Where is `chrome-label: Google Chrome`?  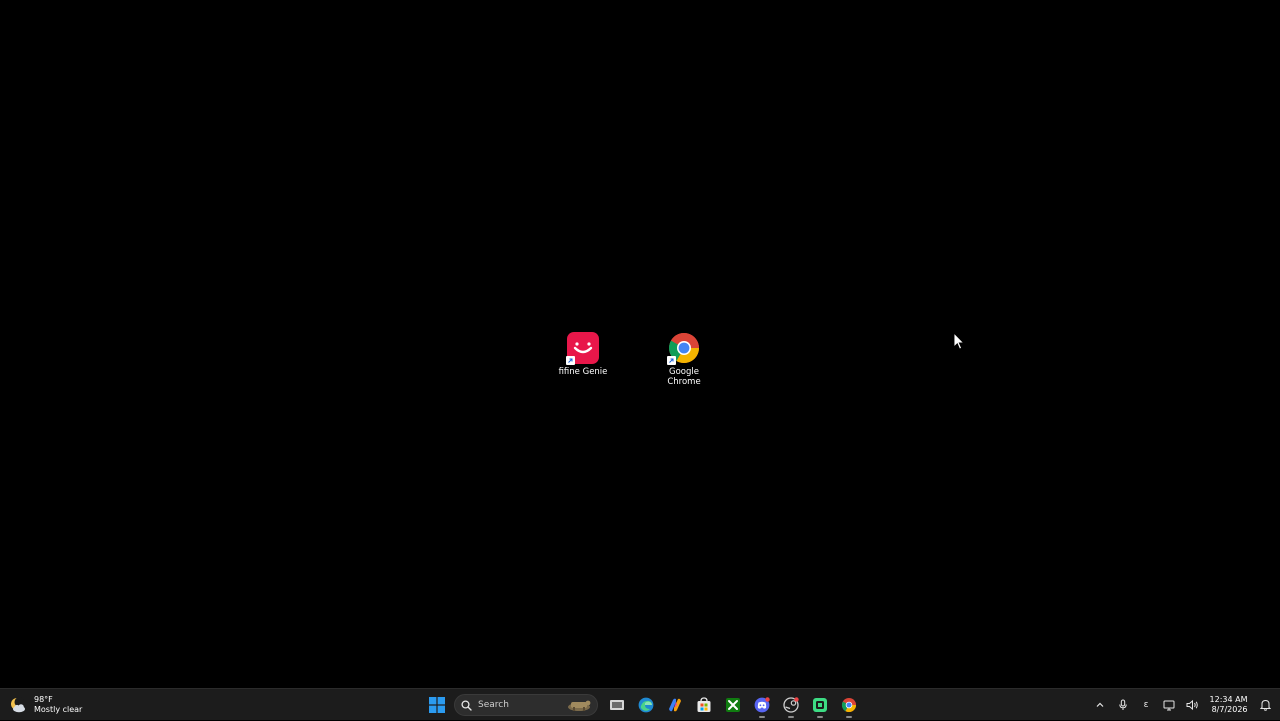 chrome-label: Google Chrome is located at coordinates (684, 377).